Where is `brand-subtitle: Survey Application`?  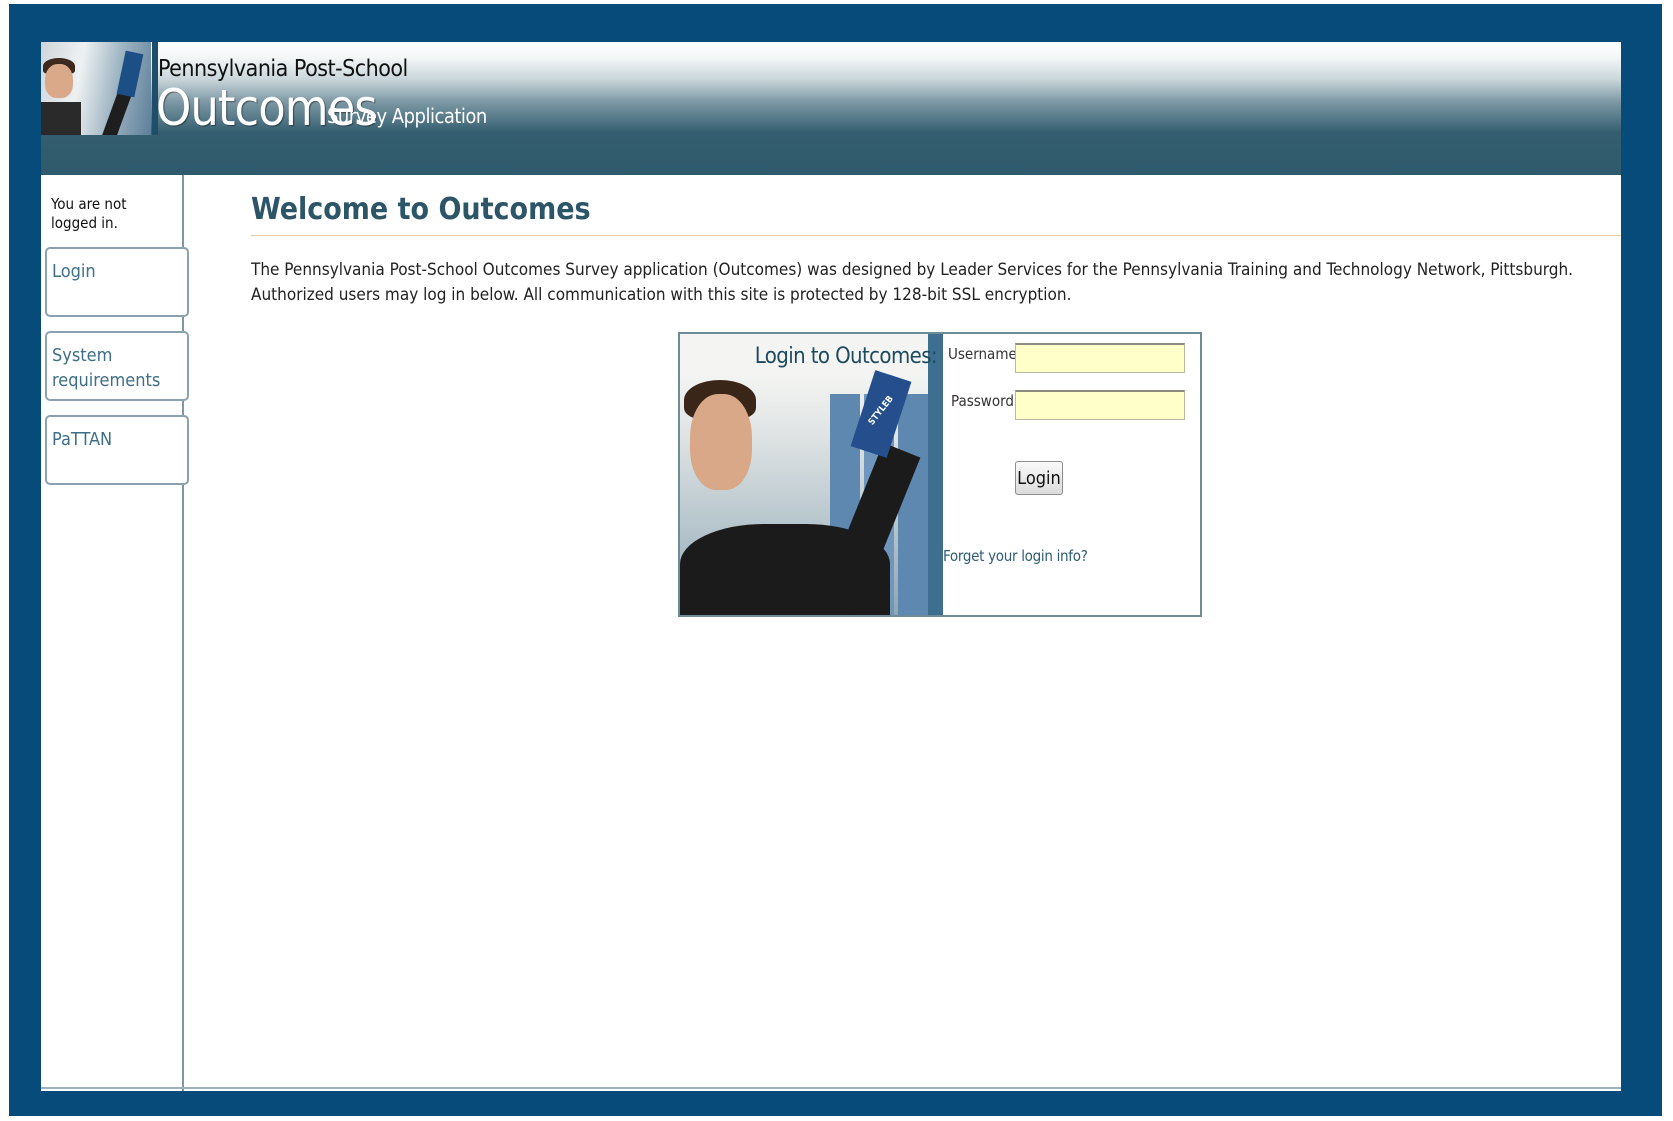 brand-subtitle: Survey Application is located at coordinates (407, 116).